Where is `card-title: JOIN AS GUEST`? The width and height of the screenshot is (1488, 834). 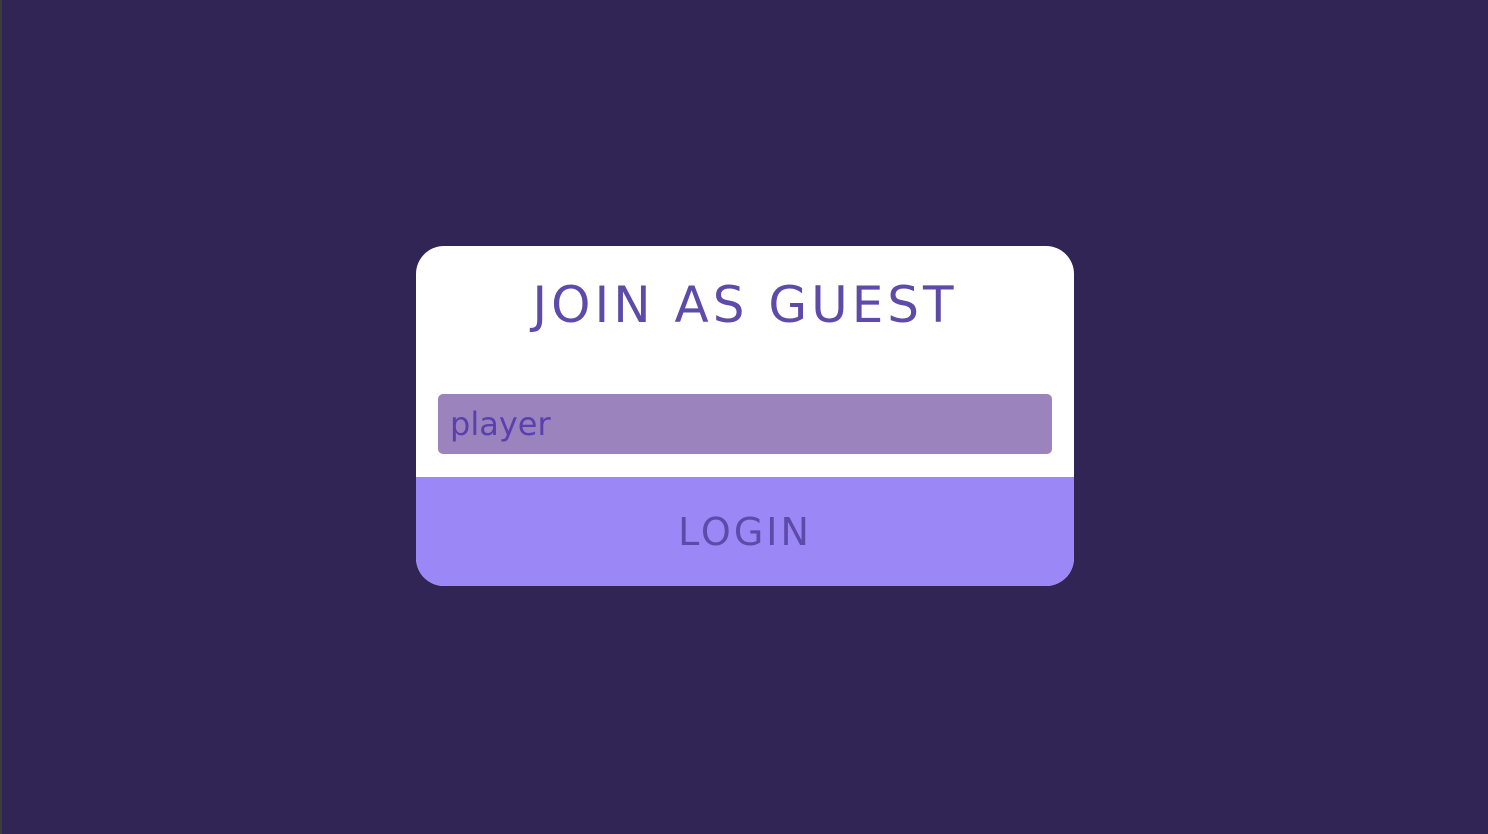
card-title: JOIN AS GUEST is located at coordinates (745, 305).